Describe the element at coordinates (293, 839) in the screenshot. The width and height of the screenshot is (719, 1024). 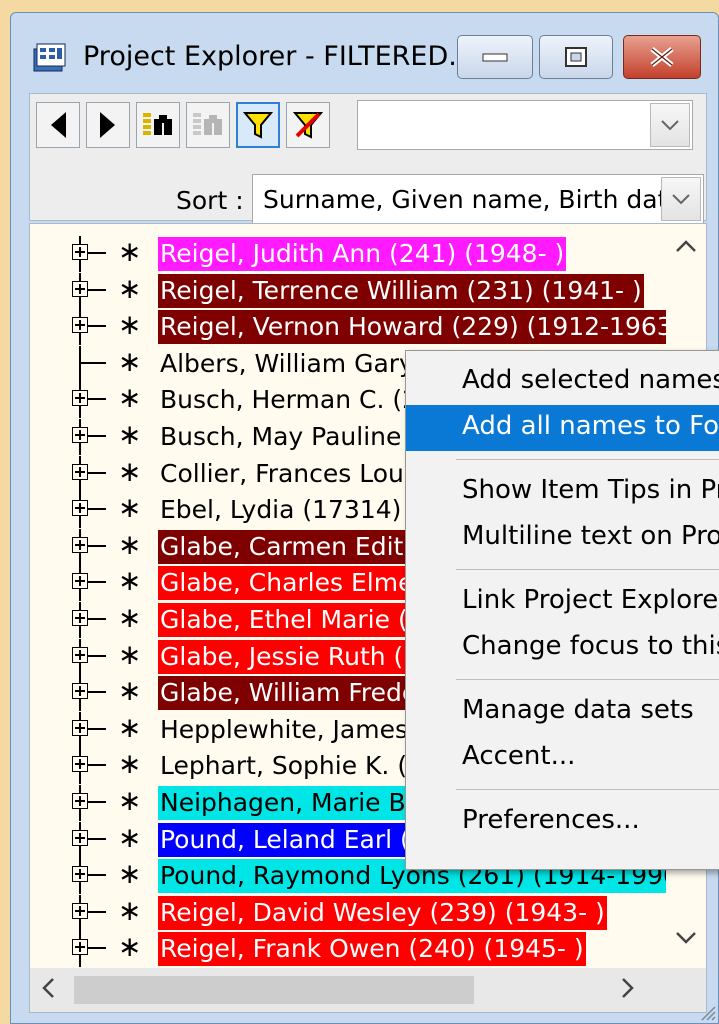
I see `tree-row-label: Pound, Leland Earl (2` at that location.